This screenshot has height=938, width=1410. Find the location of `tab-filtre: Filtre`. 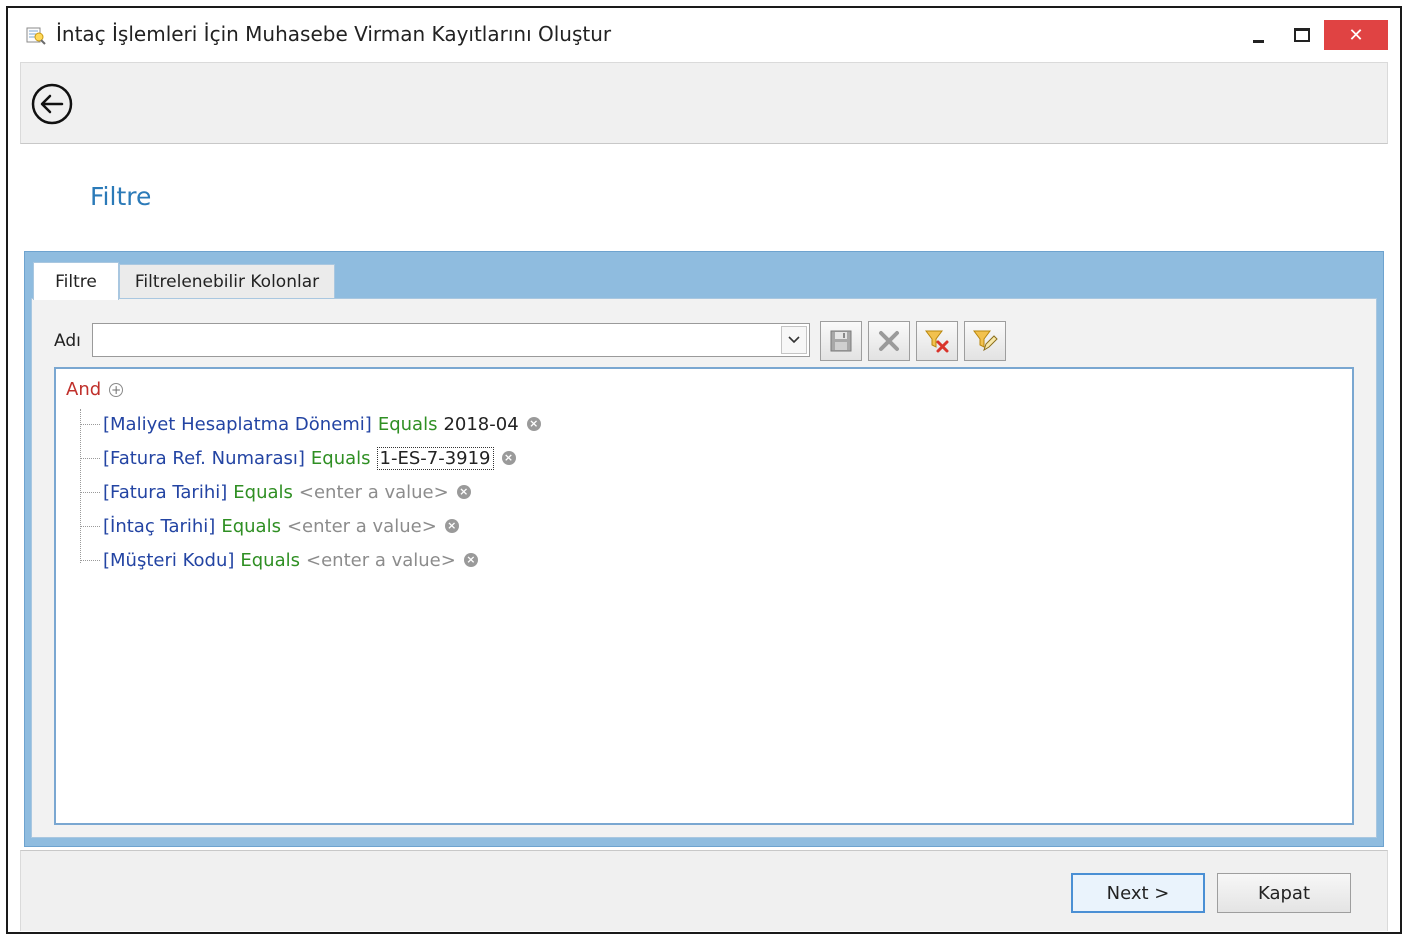

tab-filtre: Filtre is located at coordinates (76, 281).